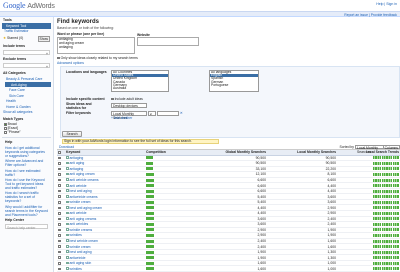 This screenshot has height=272, width=400. I want to click on language-option: Portuguese, so click(234, 85).